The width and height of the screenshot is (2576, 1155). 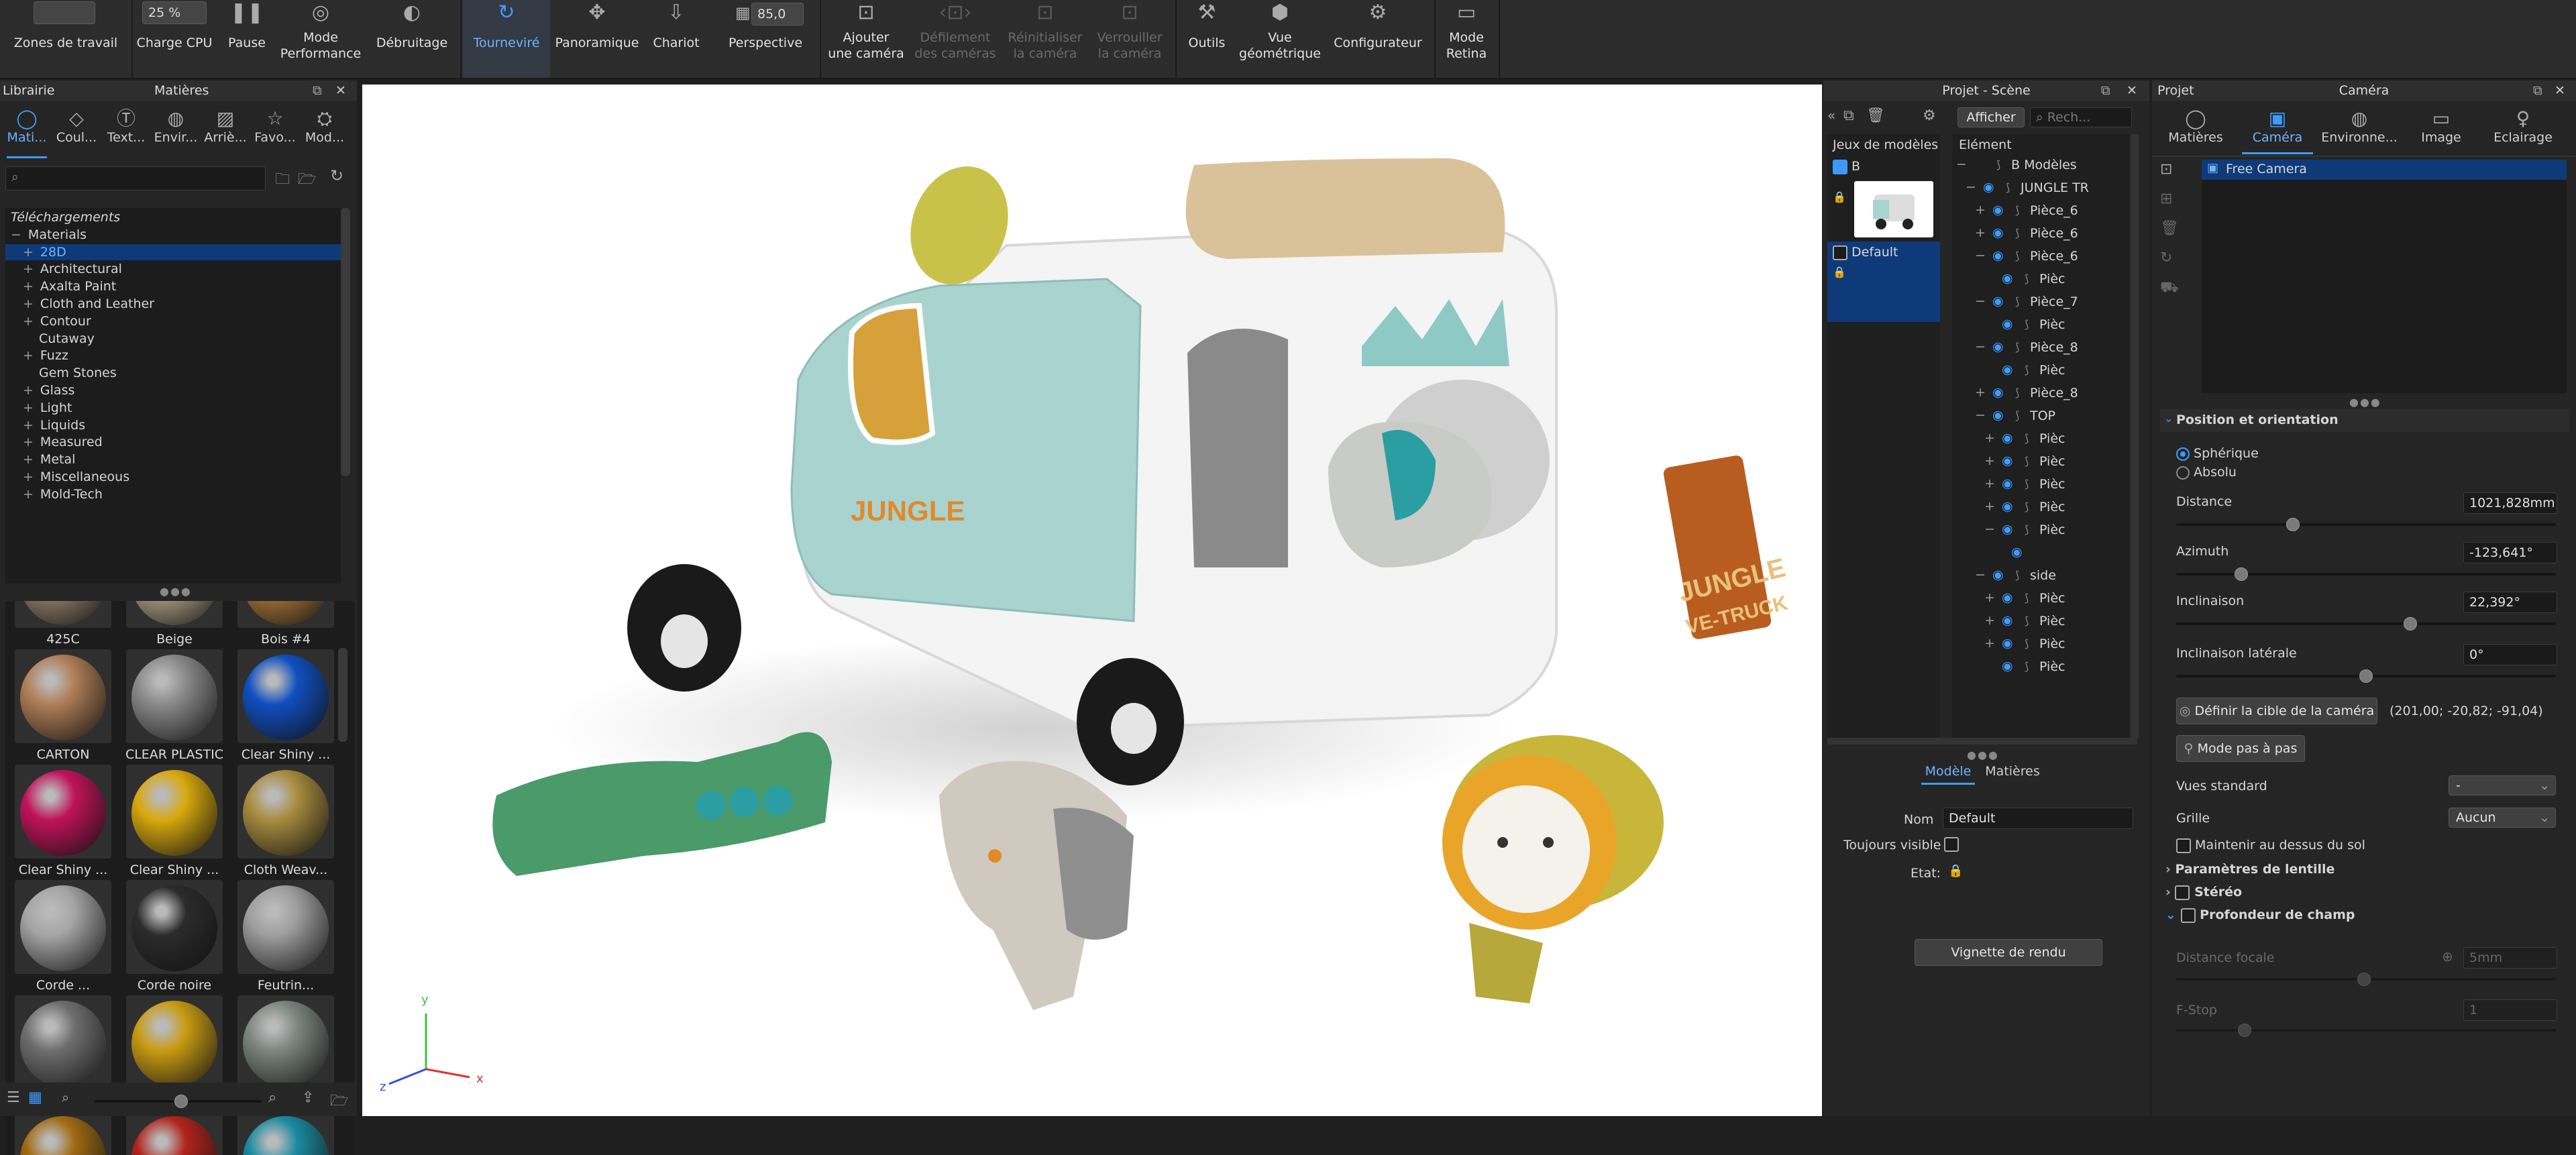 I want to click on lock-camera-button: ⊡ Verrouiller la caméra, so click(x=1129, y=39).